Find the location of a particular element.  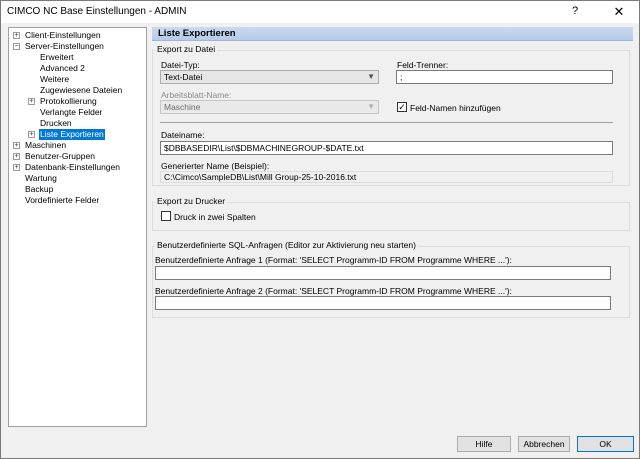

feld-namen-label: Feld-Namen hinzufügen is located at coordinates (455, 108).